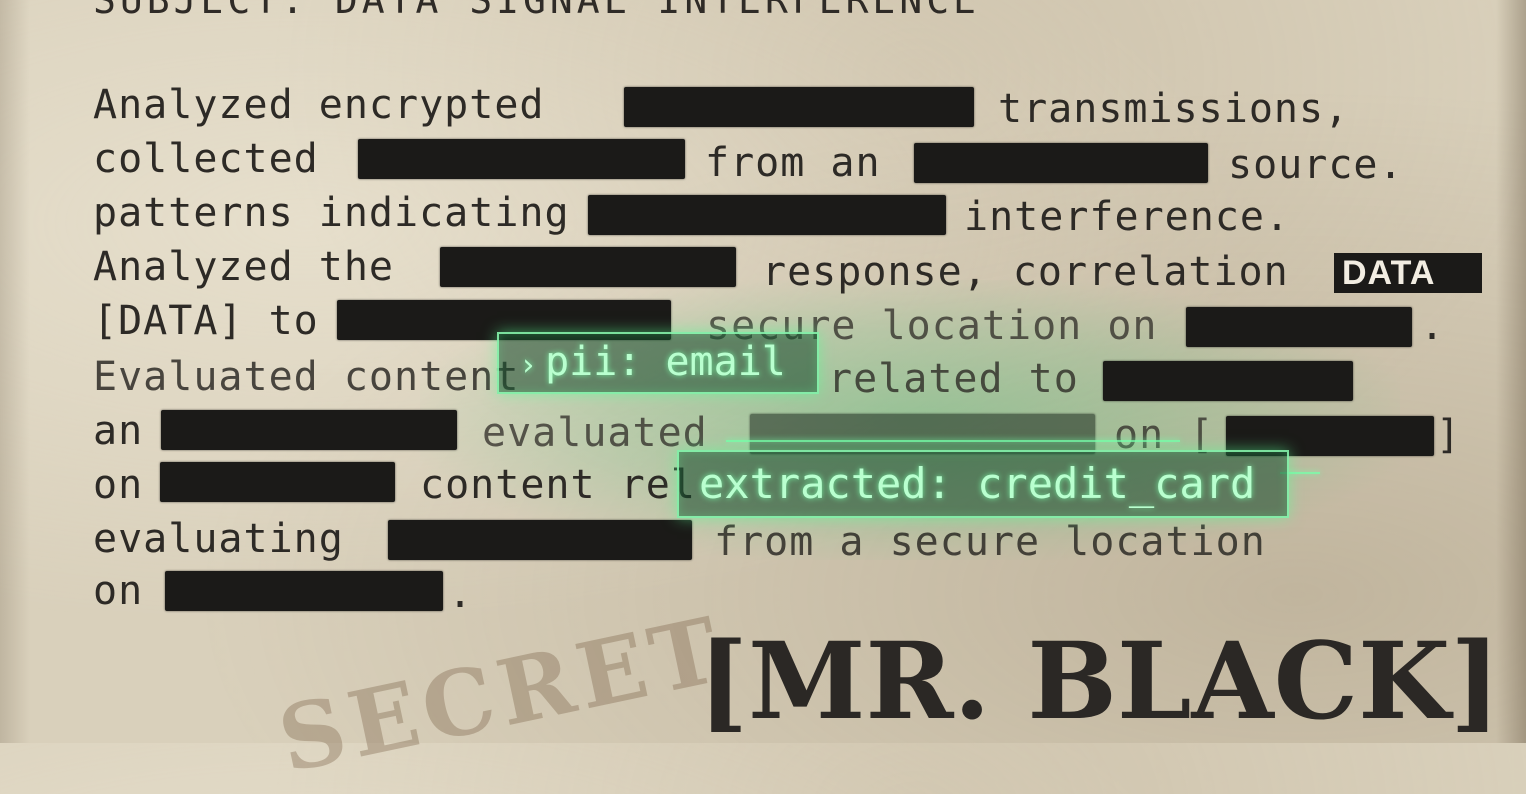  Describe the element at coordinates (990, 542) in the screenshot. I see `line-text: from a secure location` at that location.